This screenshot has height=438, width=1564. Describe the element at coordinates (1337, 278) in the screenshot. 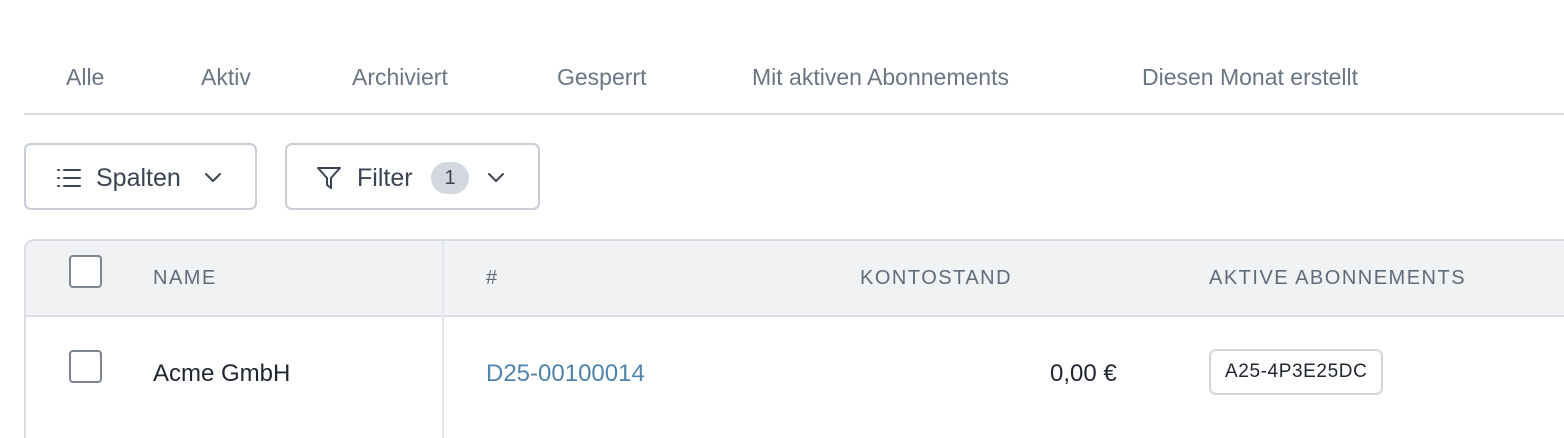

I see `column-header-active-subscriptions: AKTIVE ABONNEMENTS` at that location.